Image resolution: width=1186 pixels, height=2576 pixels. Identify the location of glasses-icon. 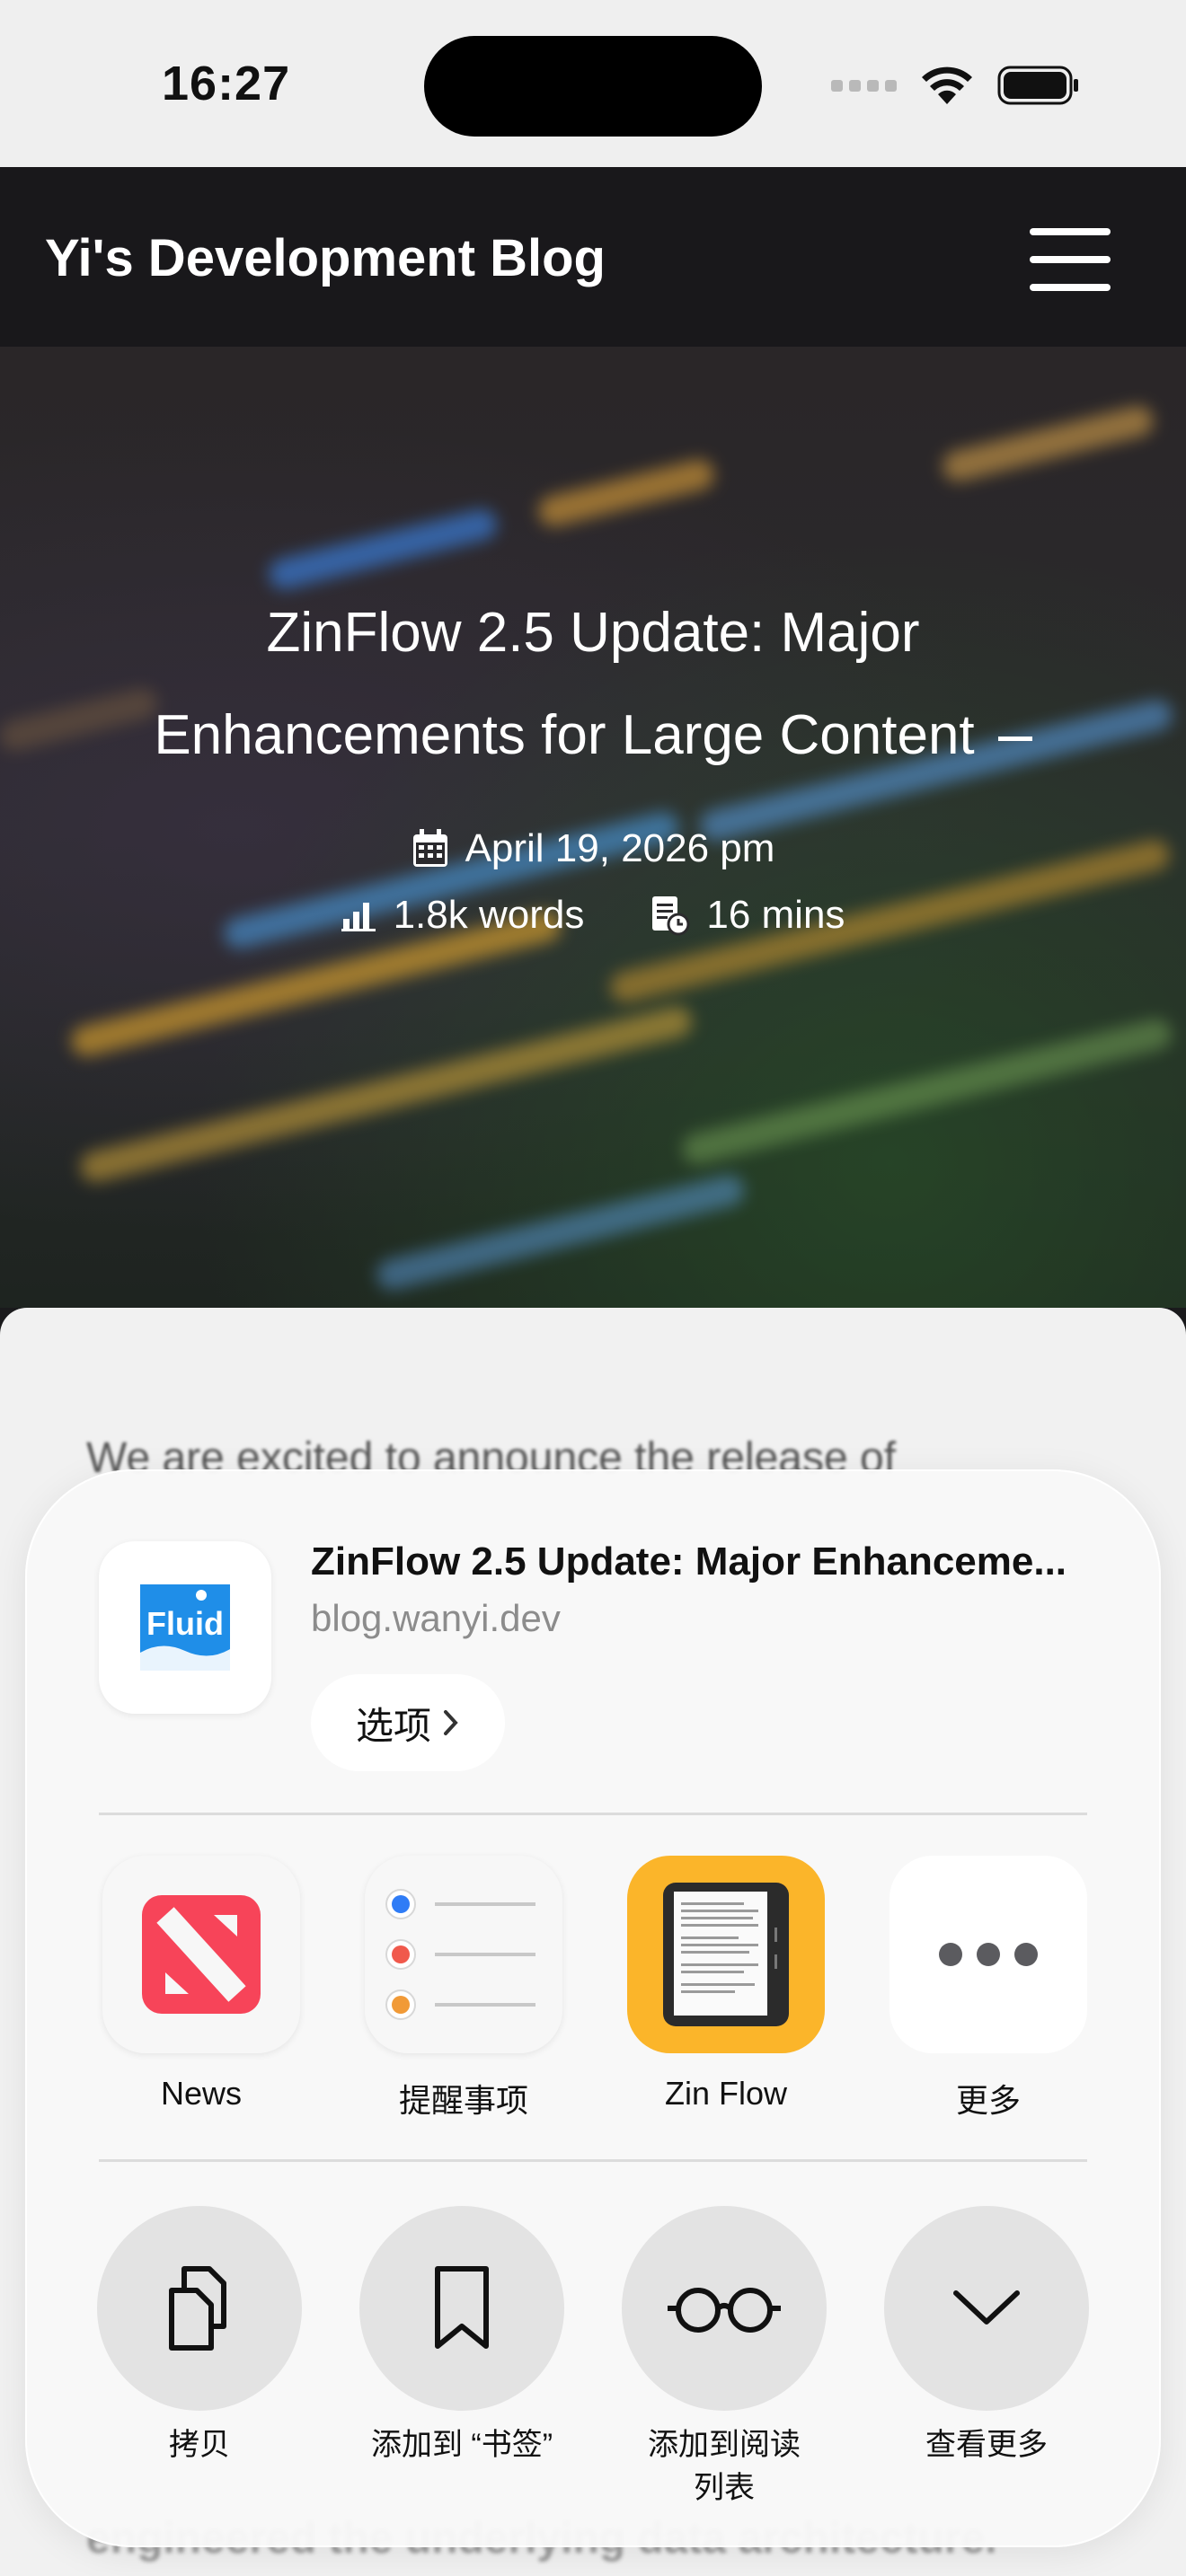
(724, 2310).